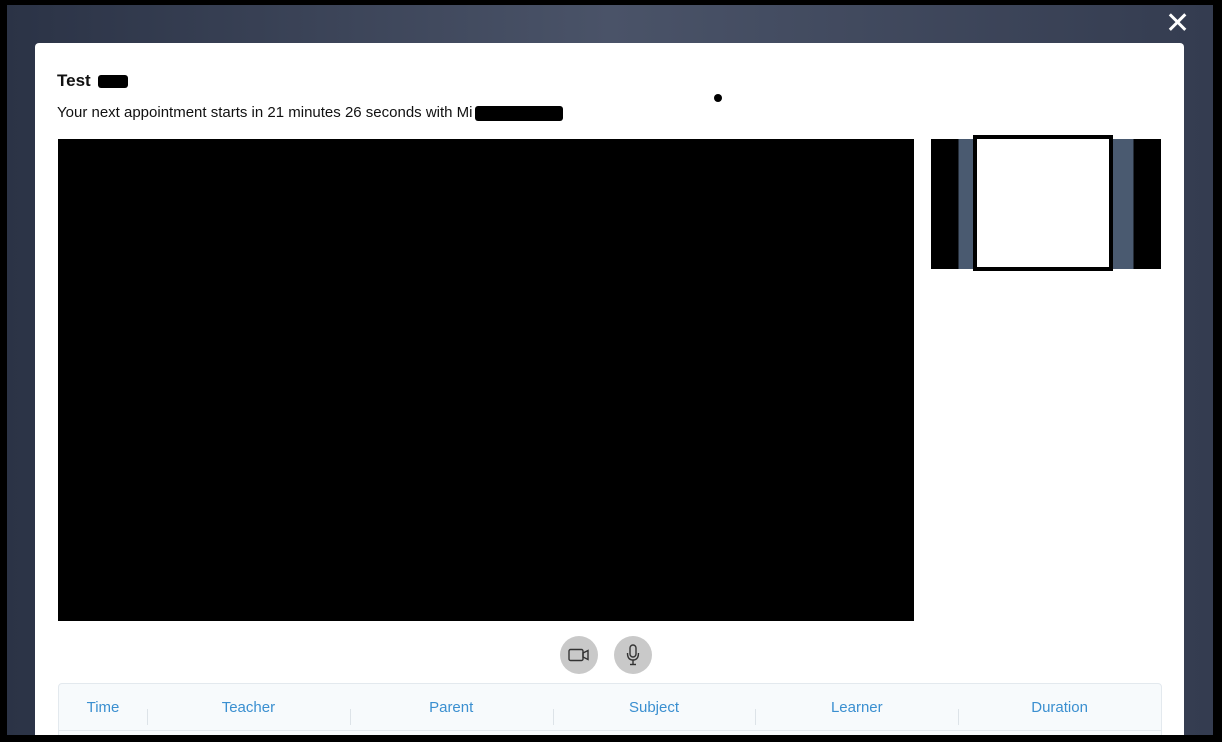 The width and height of the screenshot is (1222, 742). Describe the element at coordinates (93, 81) in the screenshot. I see `modal-title: Test` at that location.